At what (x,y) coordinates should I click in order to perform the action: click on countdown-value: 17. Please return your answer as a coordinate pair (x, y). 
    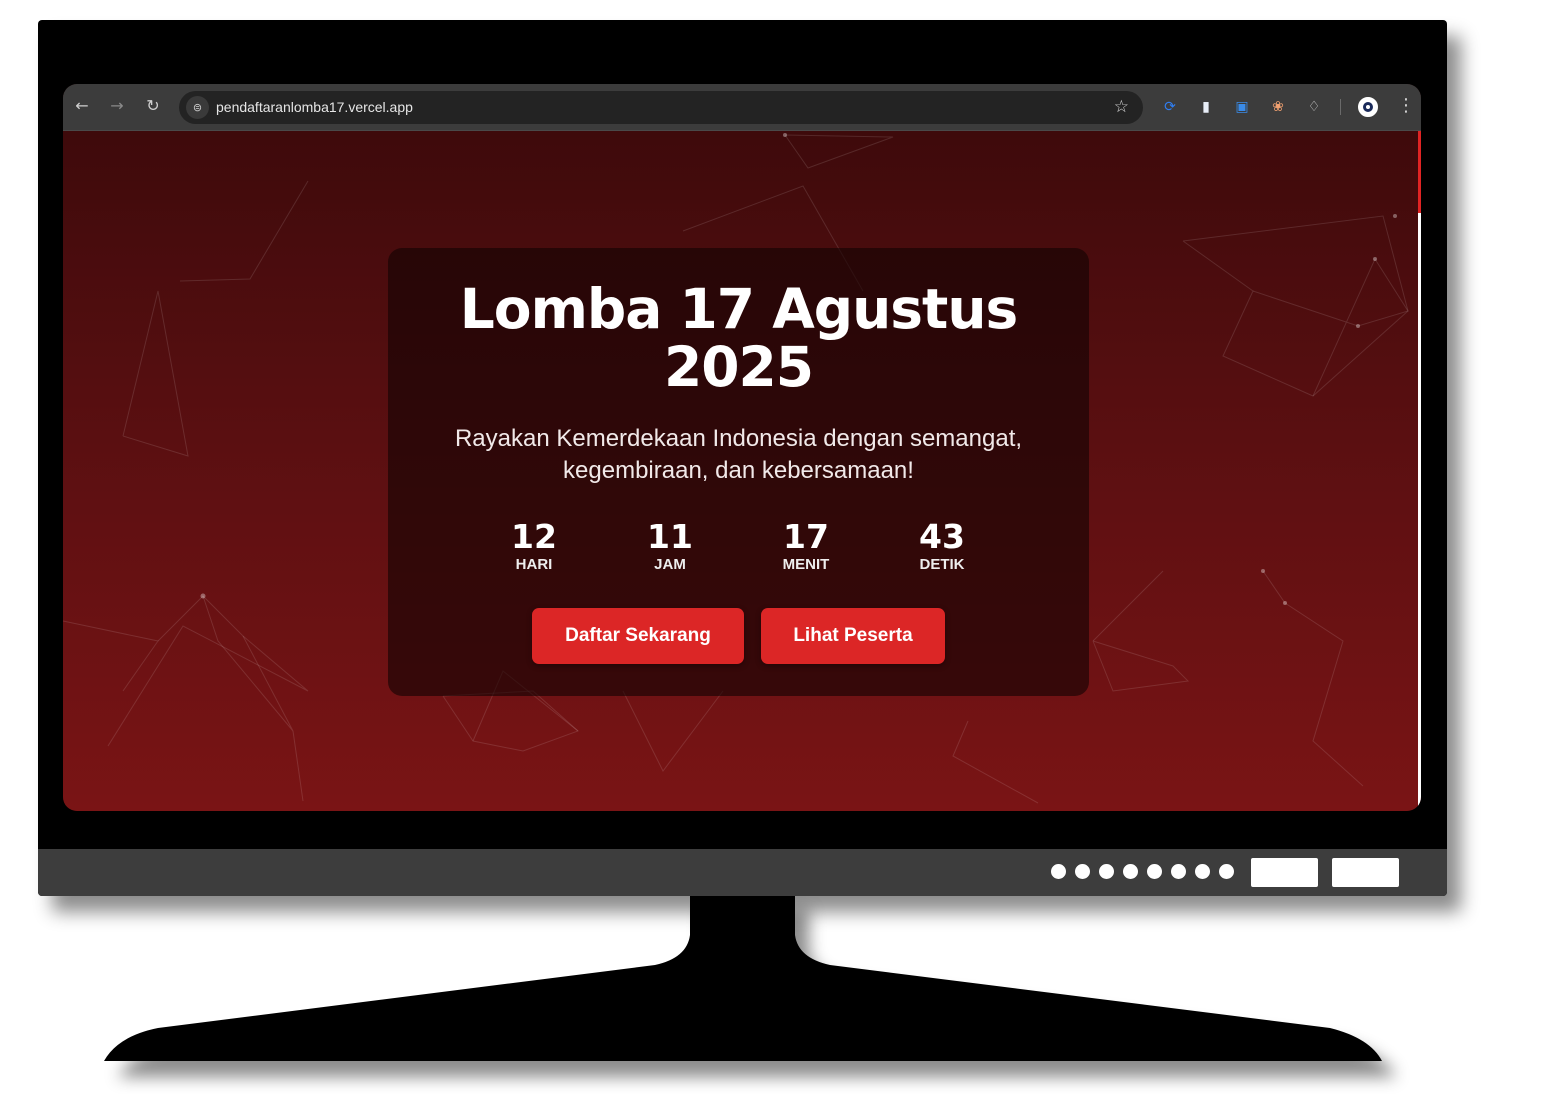
    Looking at the image, I should click on (806, 536).